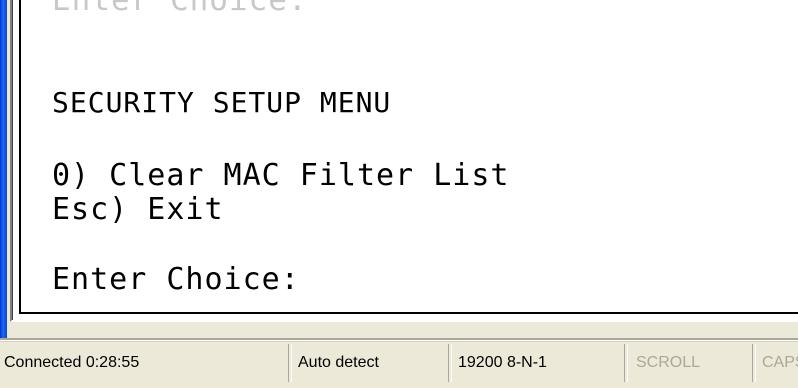 This screenshot has height=388, width=798. What do you see at coordinates (180, 9) in the screenshot?
I see `terminal-cut-off-line: Enter Choice:` at bounding box center [180, 9].